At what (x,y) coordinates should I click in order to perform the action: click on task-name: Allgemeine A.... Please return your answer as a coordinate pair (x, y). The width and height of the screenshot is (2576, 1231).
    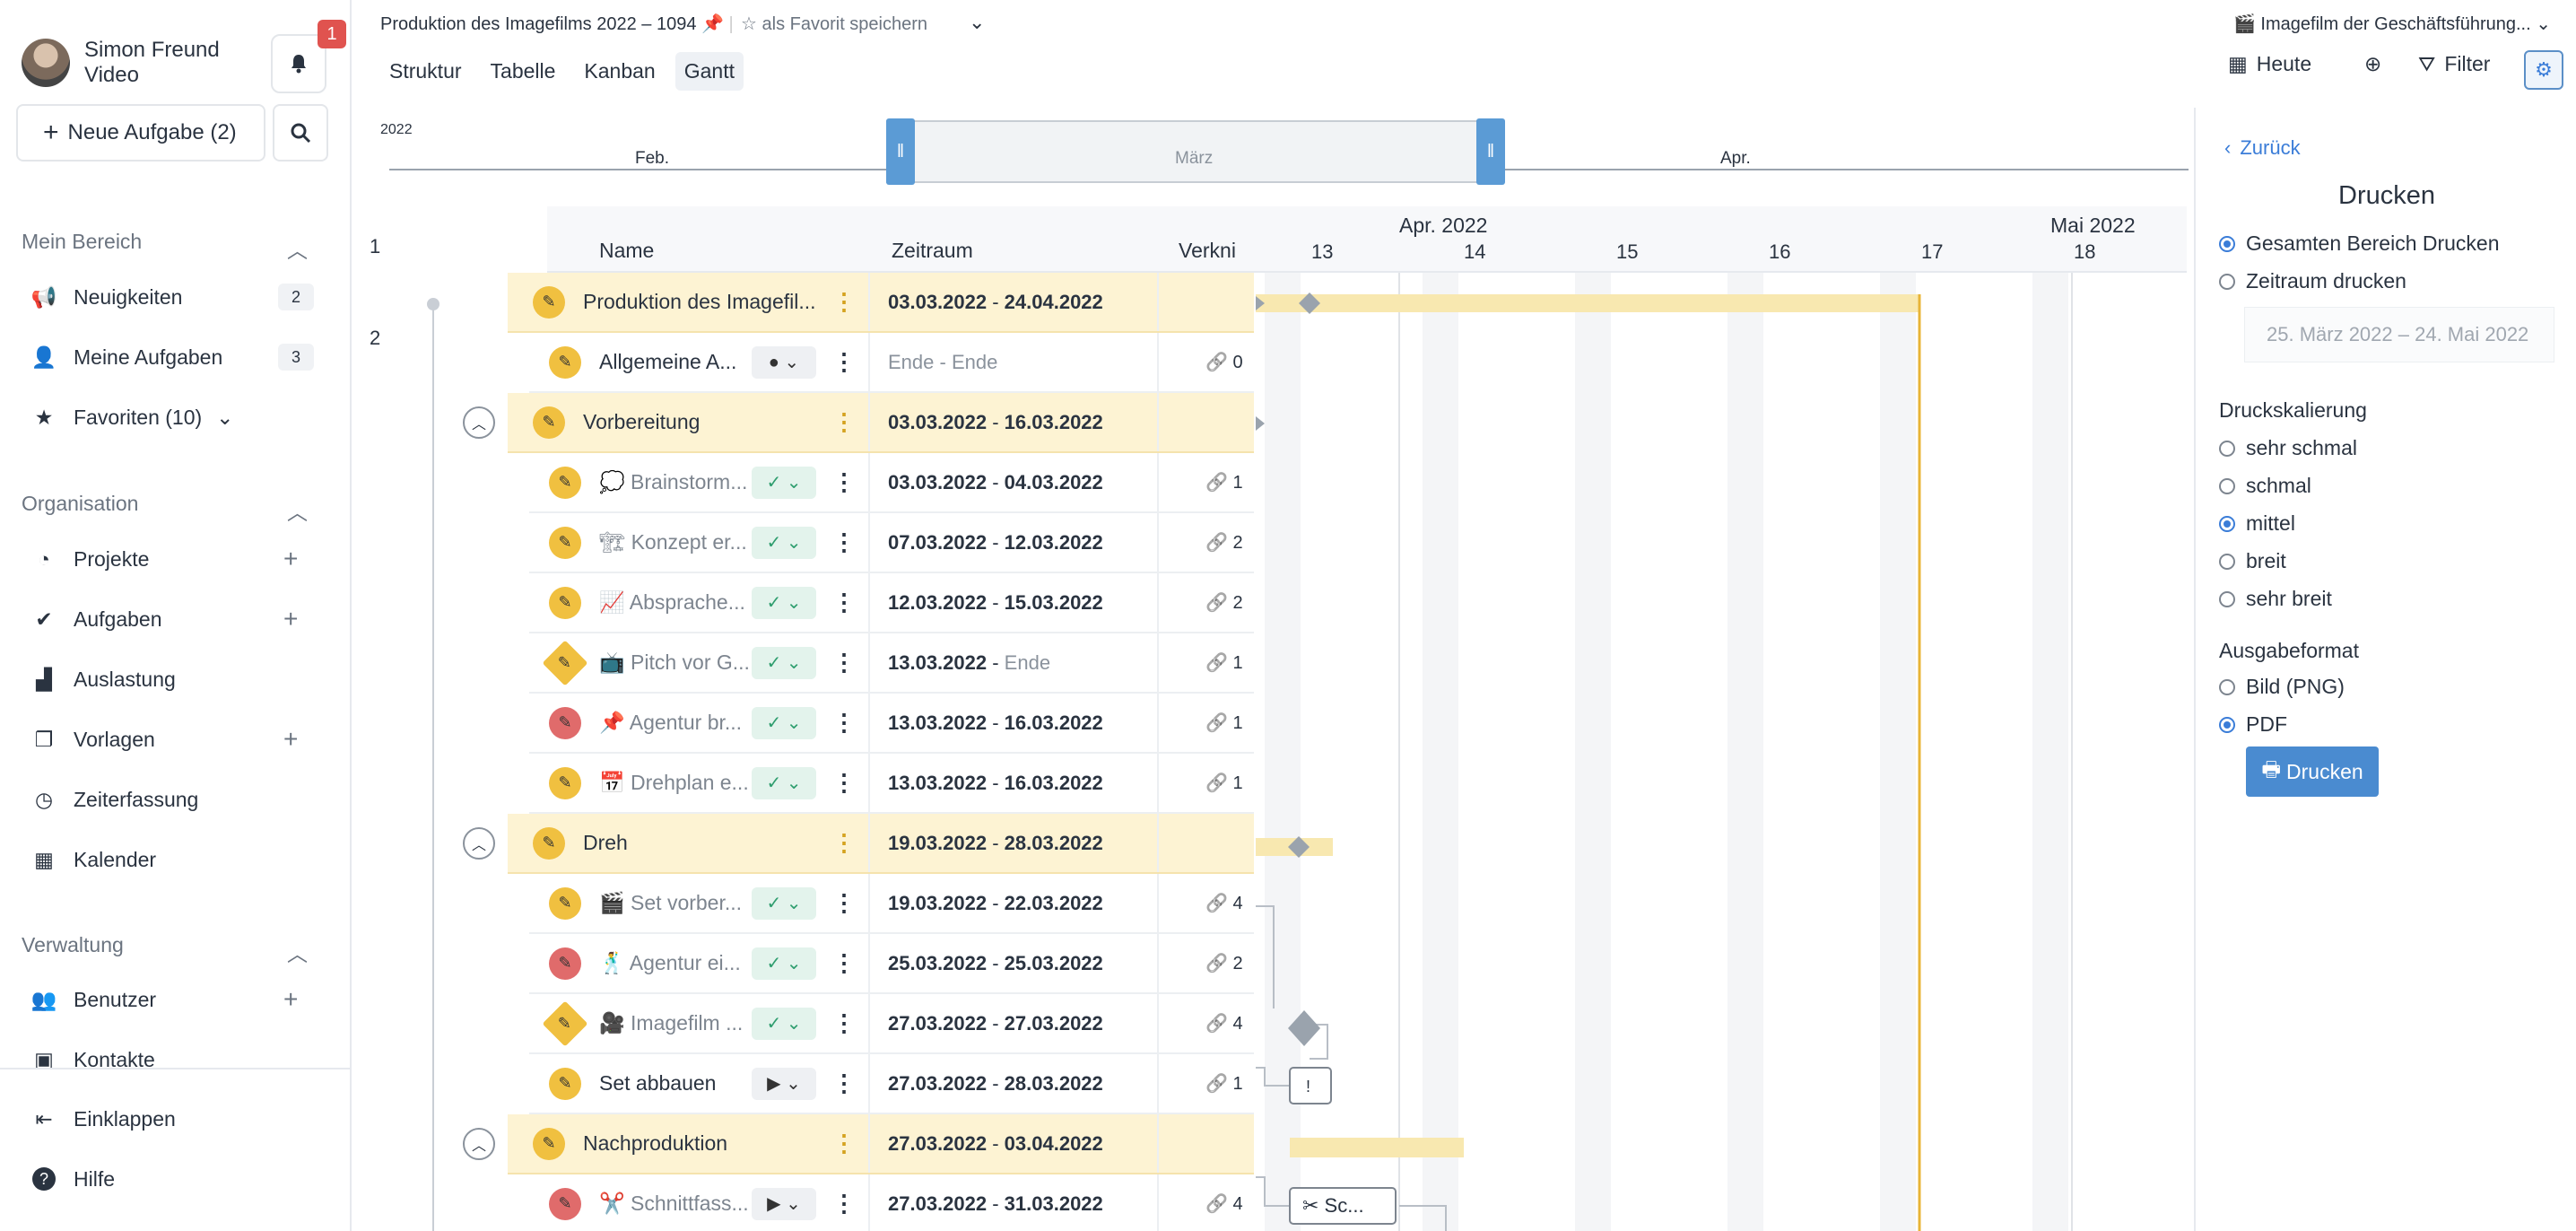
    Looking at the image, I should click on (673, 362).